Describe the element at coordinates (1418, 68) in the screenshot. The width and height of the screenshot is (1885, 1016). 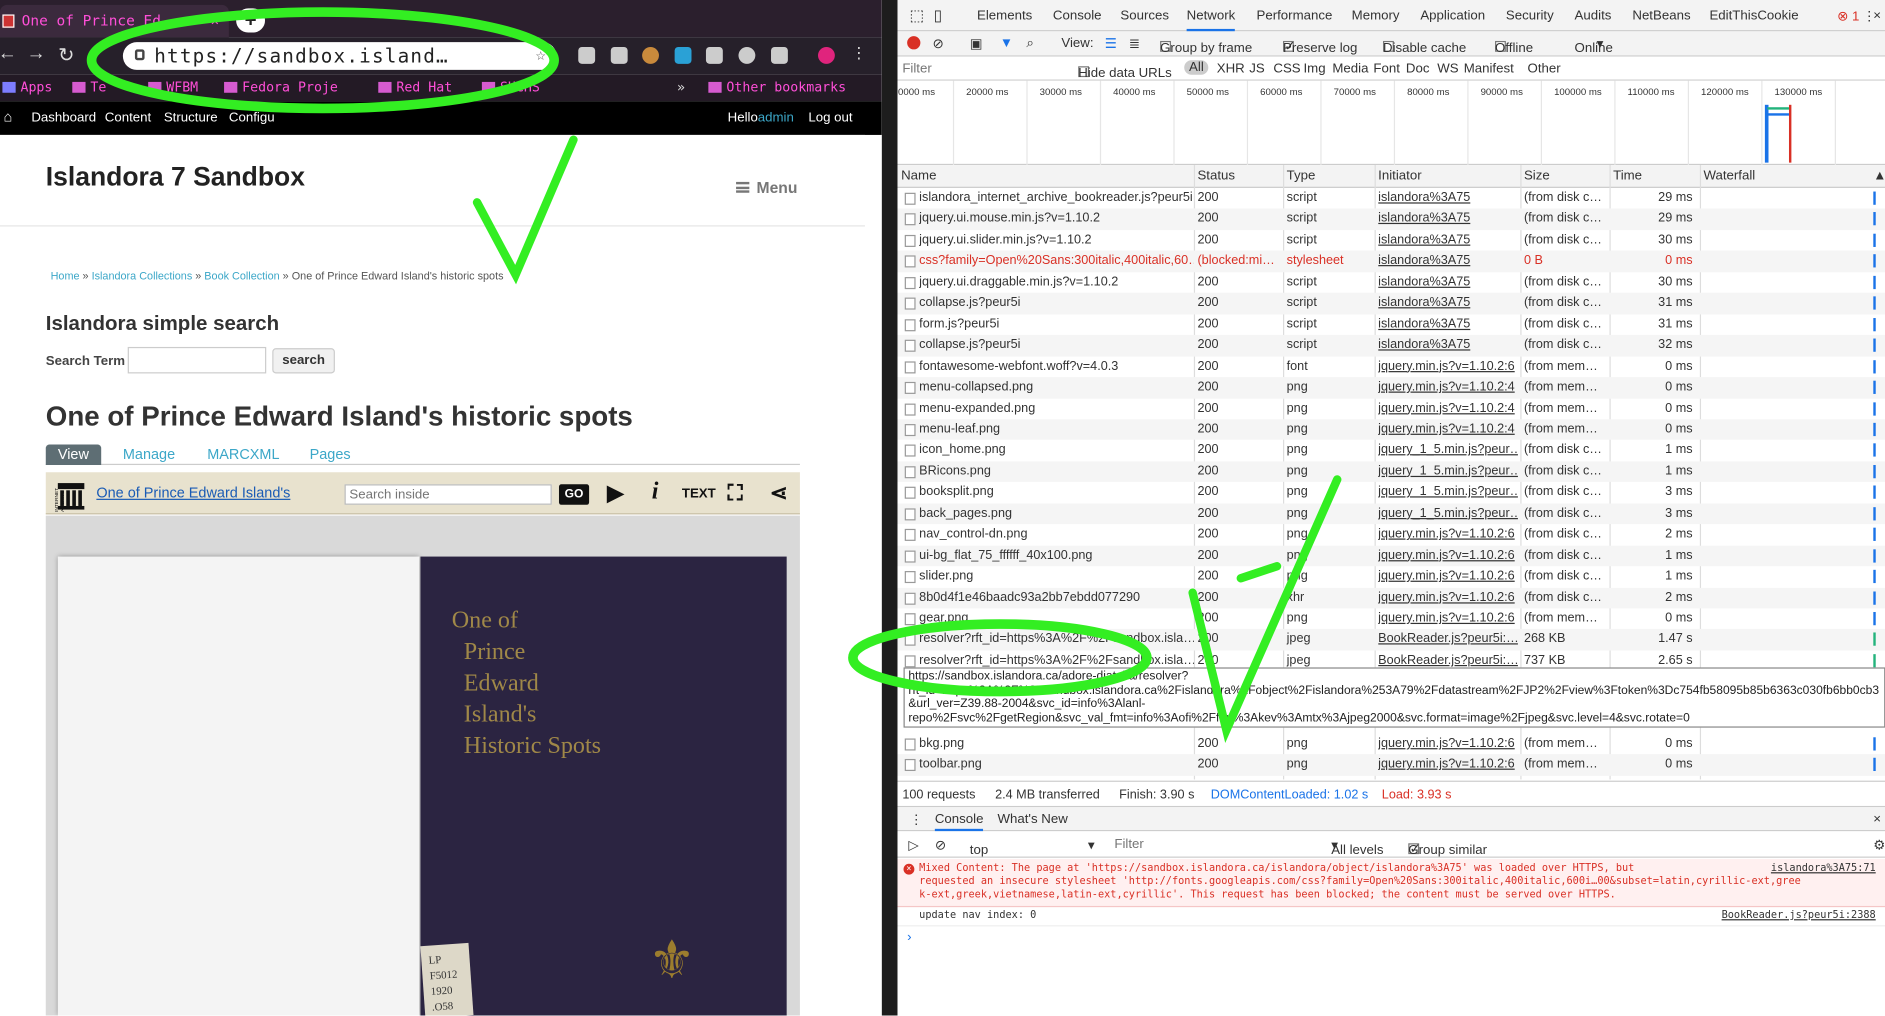
I see `filter-doc: Doc` at that location.